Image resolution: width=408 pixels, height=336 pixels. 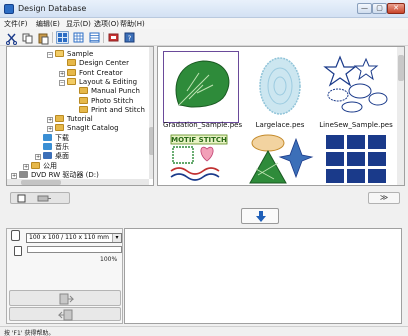 I want to click on menu-help: 帮助(H), so click(x=132, y=24).